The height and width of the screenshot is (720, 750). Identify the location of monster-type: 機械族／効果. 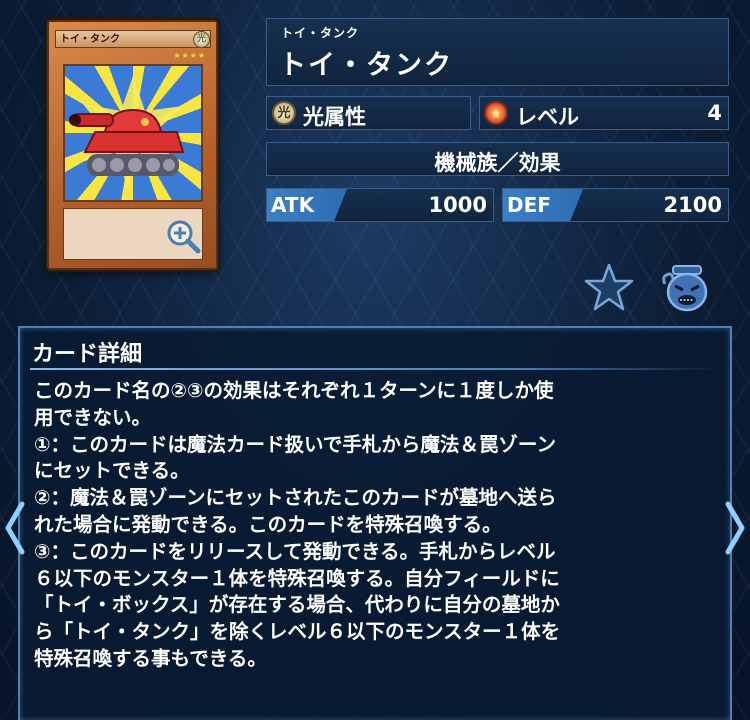
(497, 163).